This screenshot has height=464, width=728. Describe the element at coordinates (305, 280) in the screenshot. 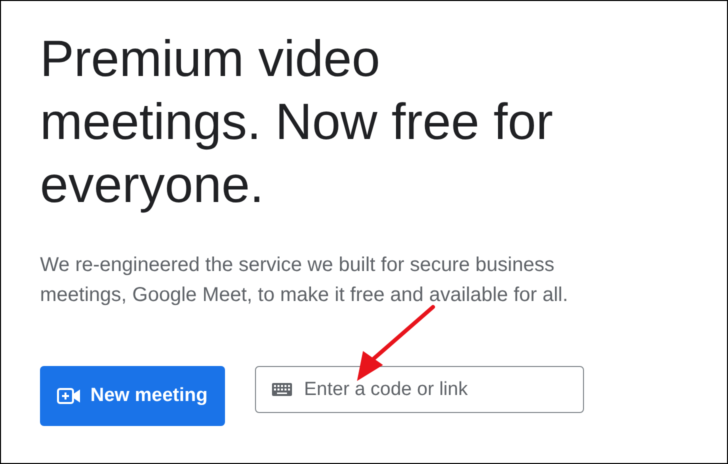

I see `description: We re-engineered the service we built for secure business meetings, Google Meet, to make it free and available for all.` at that location.